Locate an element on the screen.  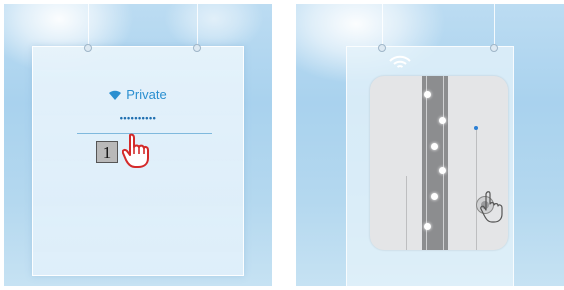
network-row: Private is located at coordinates (138, 94).